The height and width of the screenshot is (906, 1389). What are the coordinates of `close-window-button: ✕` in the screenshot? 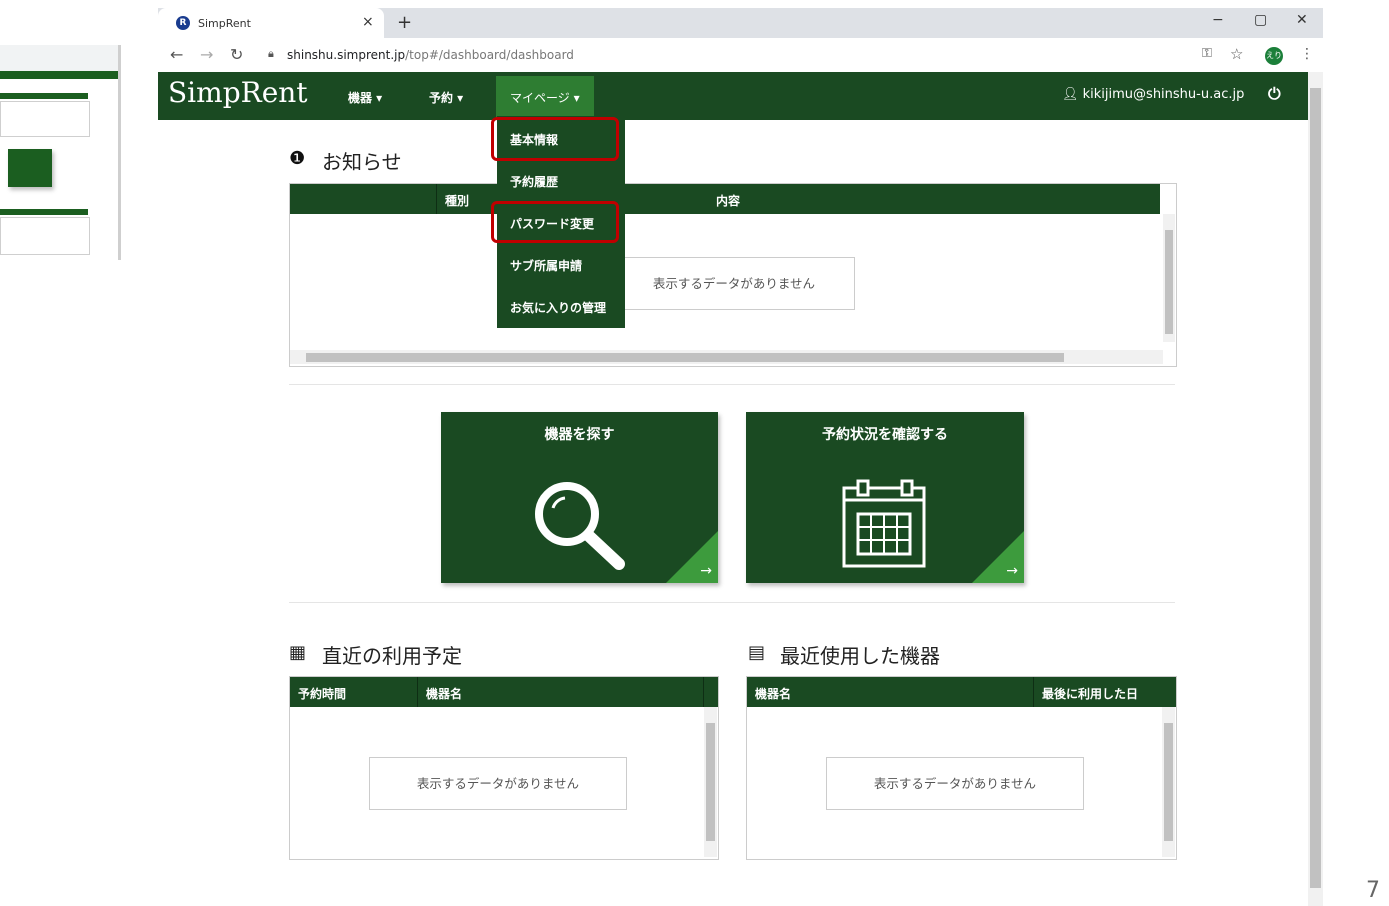 It's located at (1302, 20).